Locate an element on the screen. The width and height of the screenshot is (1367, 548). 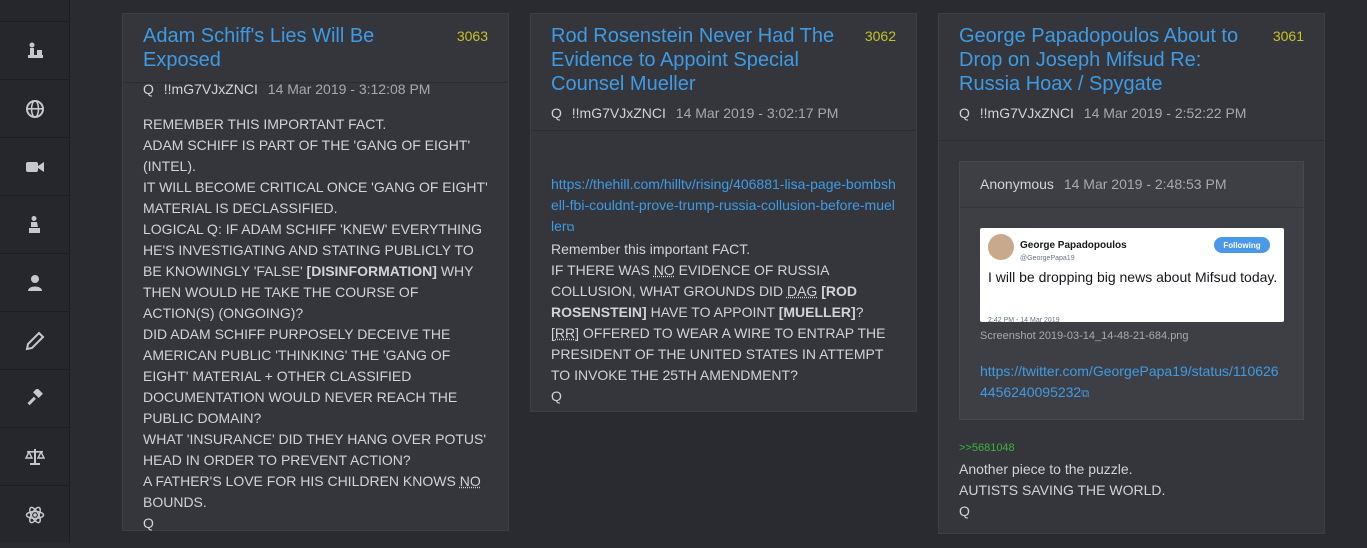
post-line: REMEMBER THIS IMPORTANT FACT. is located at coordinates (265, 124).